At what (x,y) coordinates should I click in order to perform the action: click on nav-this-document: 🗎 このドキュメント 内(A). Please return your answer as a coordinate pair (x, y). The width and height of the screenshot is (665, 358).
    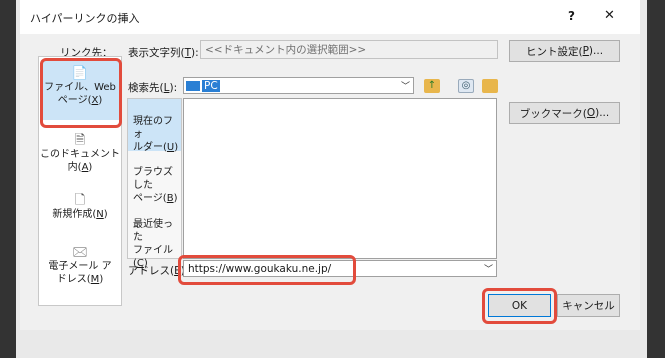
    Looking at the image, I should click on (80, 153).